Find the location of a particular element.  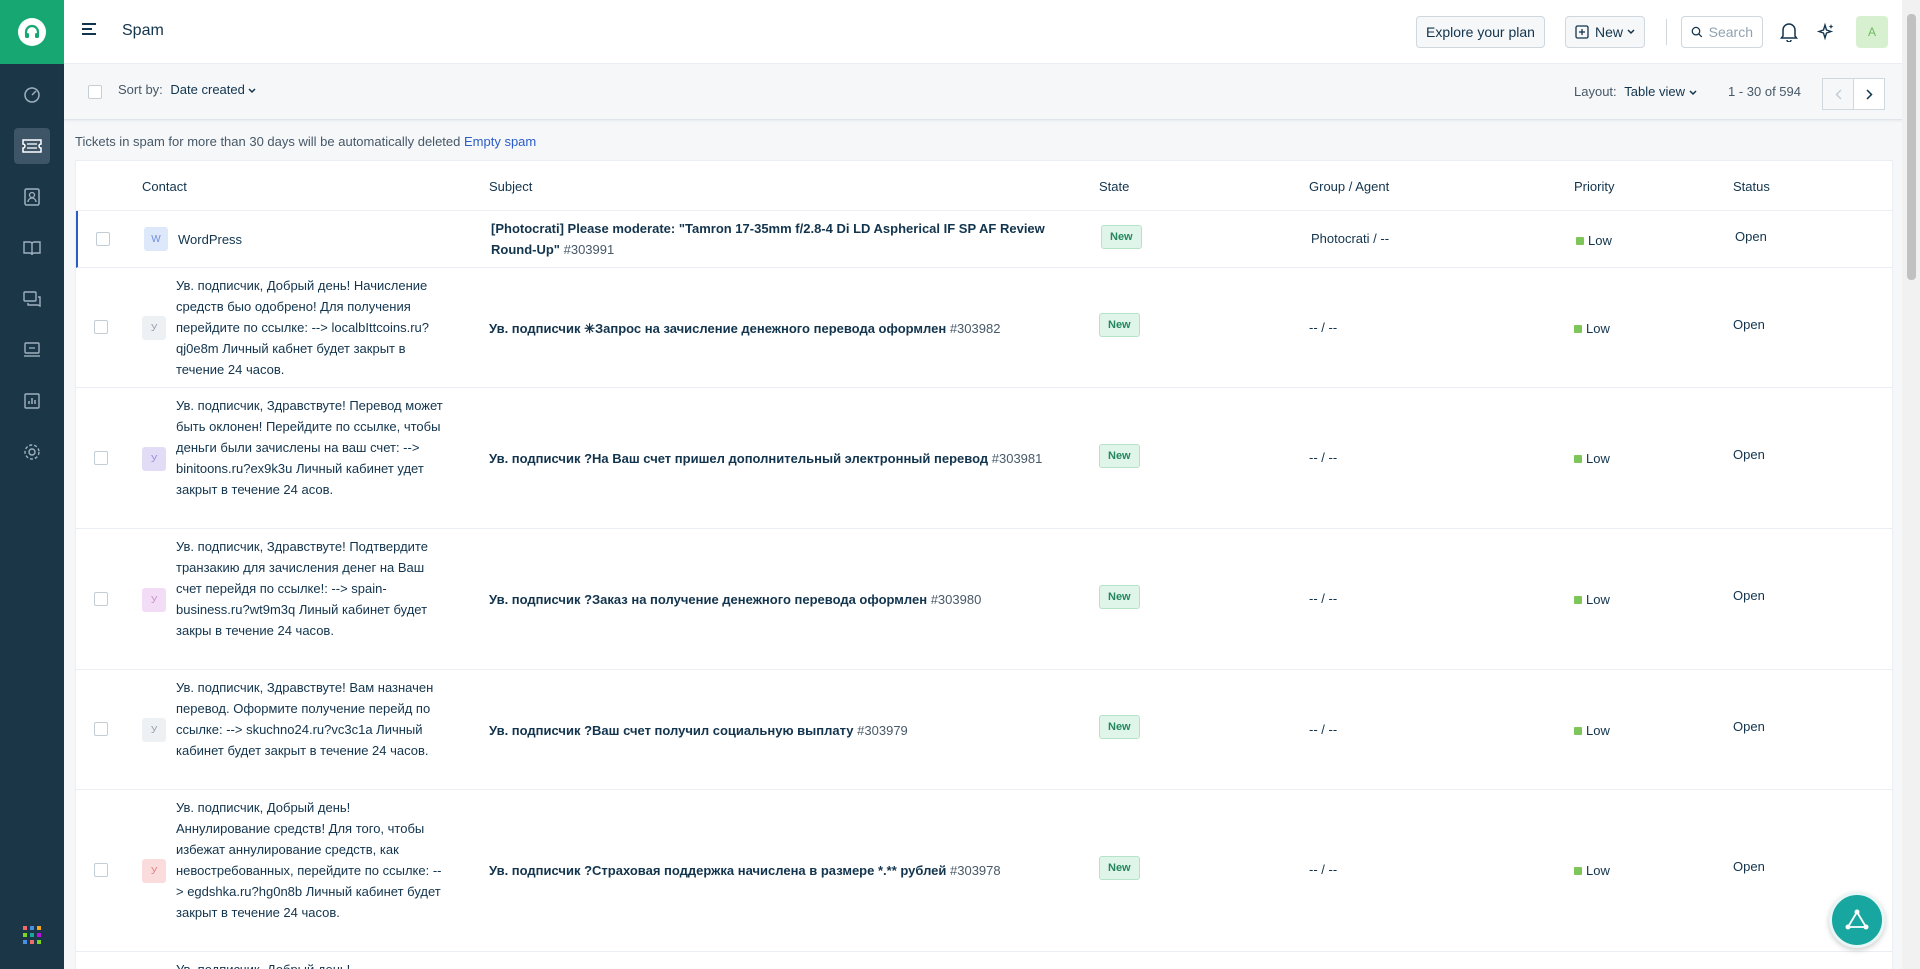

empty-spam-link: Empty spam is located at coordinates (500, 141).